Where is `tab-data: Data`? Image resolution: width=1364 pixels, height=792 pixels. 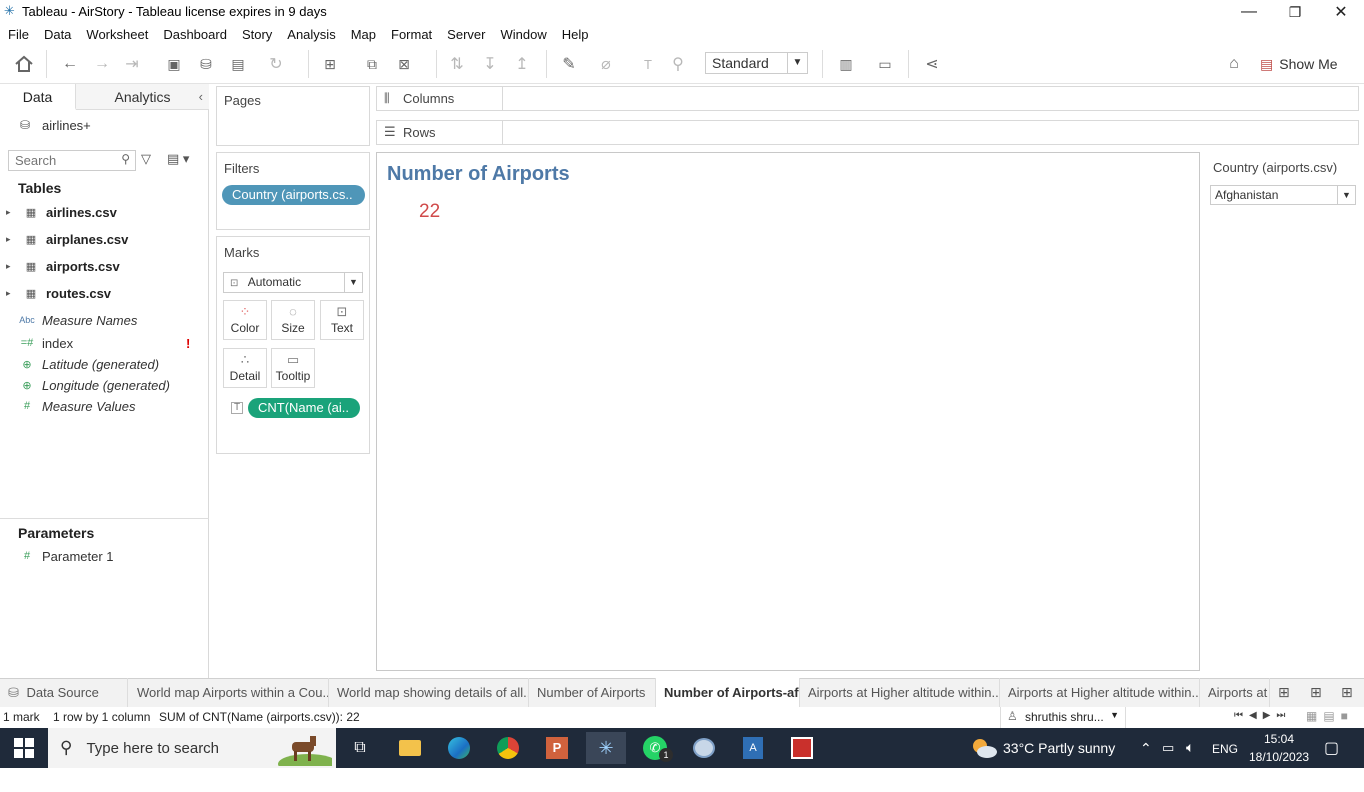
tab-data: Data is located at coordinates (38, 97).